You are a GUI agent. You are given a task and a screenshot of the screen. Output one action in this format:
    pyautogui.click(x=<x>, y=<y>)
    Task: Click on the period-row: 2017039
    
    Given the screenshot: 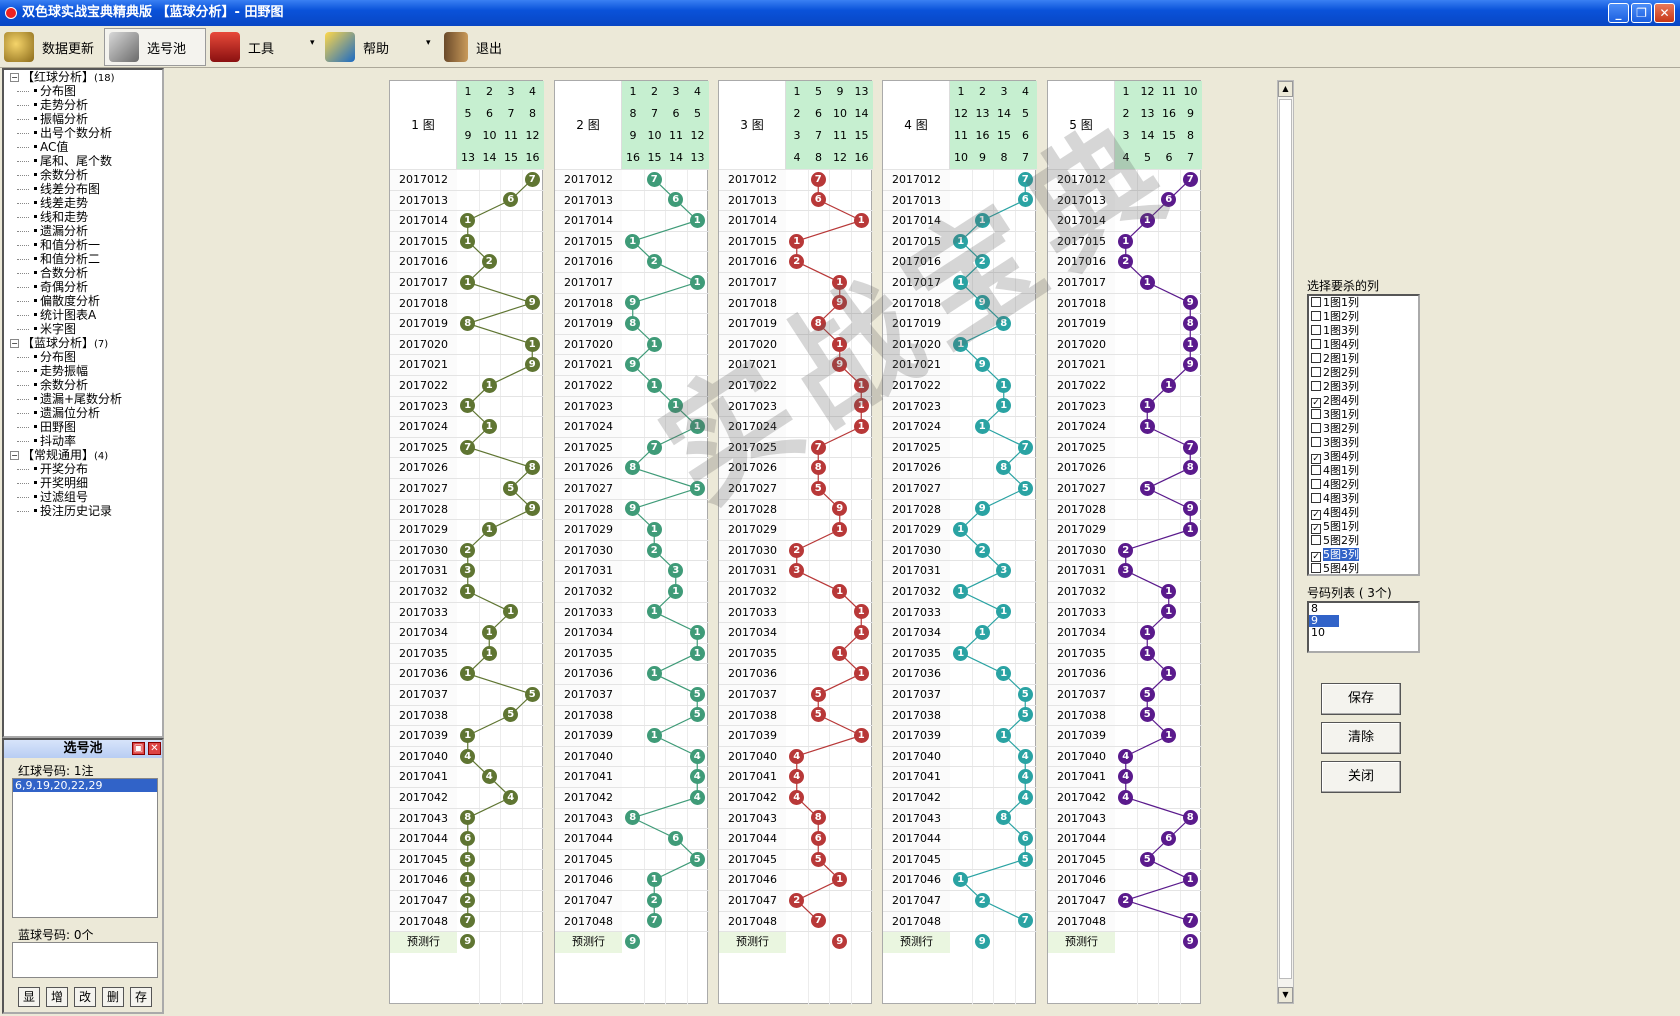 What is the action you would take?
    pyautogui.click(x=796, y=736)
    